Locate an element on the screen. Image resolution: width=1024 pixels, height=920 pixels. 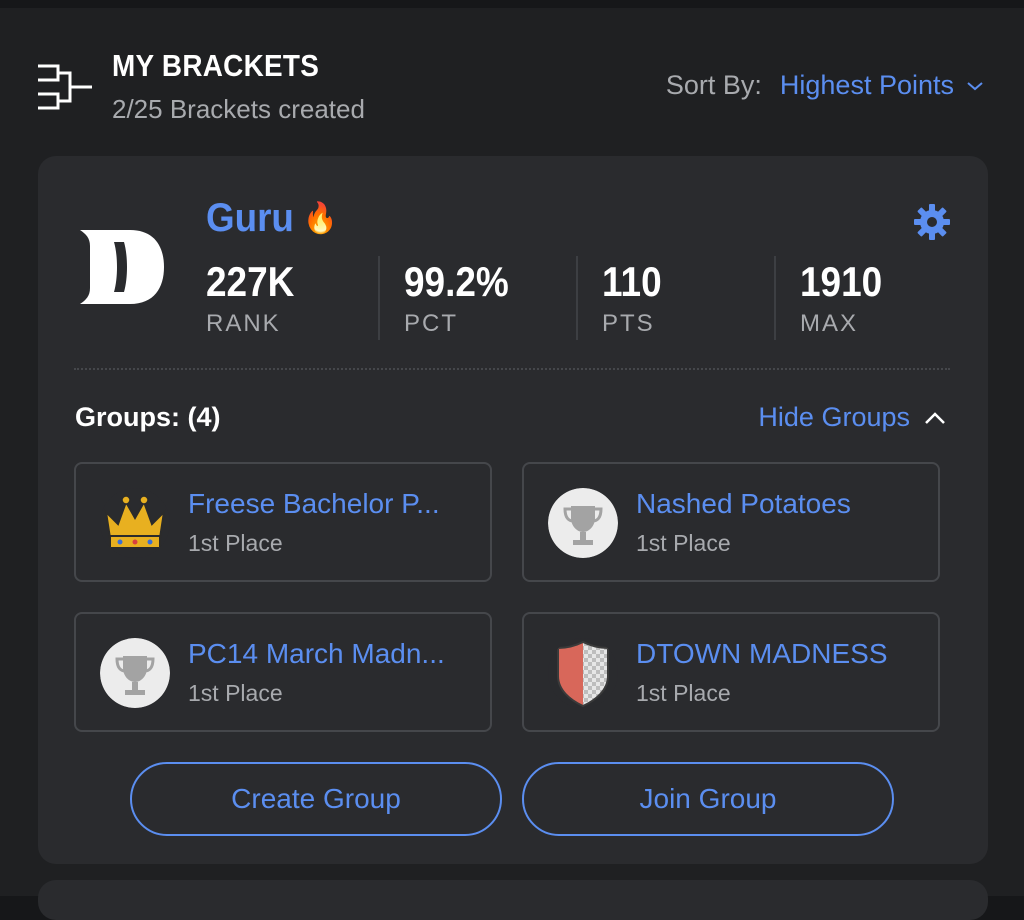
sort-dropdown: Highest Points is located at coordinates (882, 85).